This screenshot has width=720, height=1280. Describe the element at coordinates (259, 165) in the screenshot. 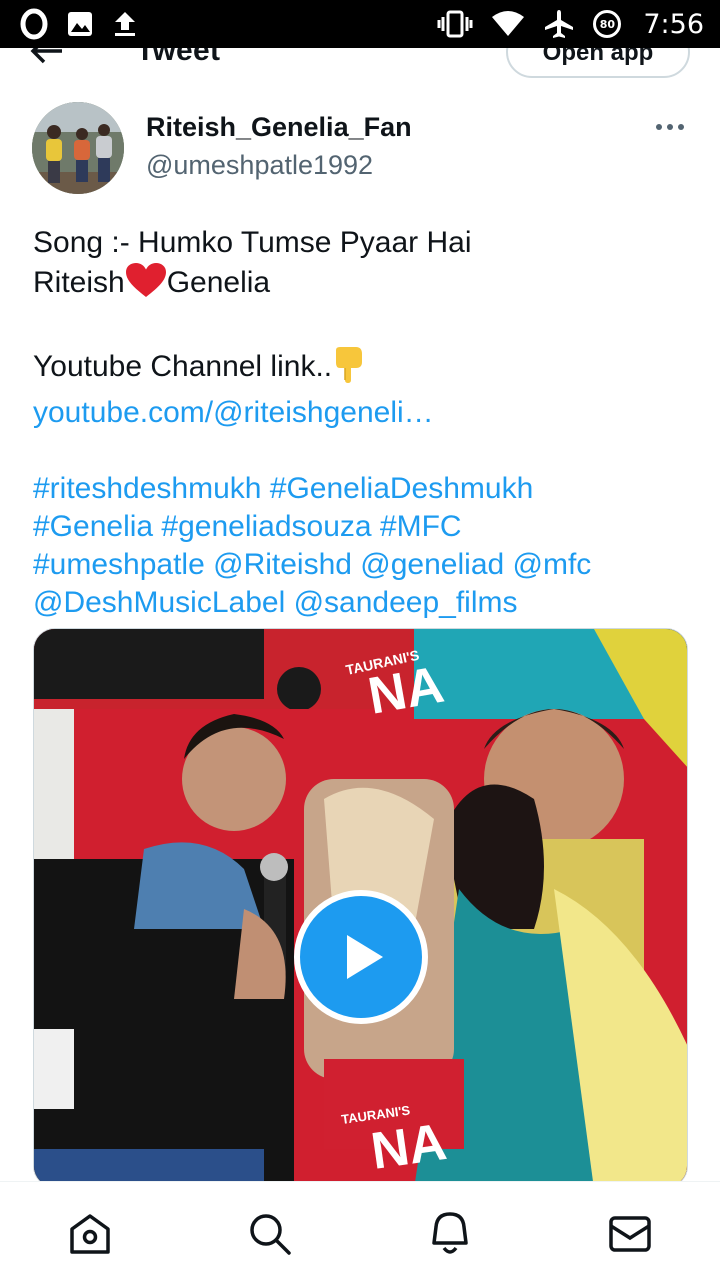

I see `author-username: @umeshpatle1992` at that location.